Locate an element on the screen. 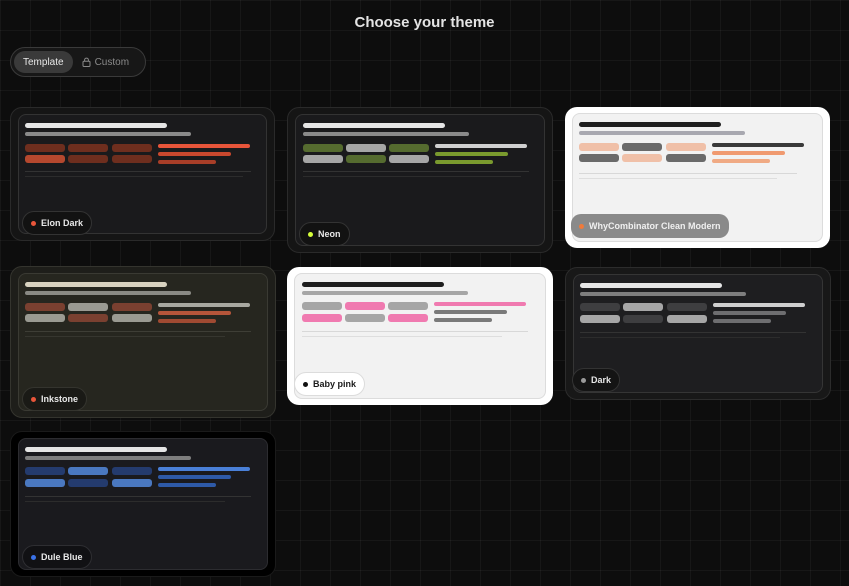 This screenshot has width=849, height=586. page-title: Choose your theme is located at coordinates (424, 22).